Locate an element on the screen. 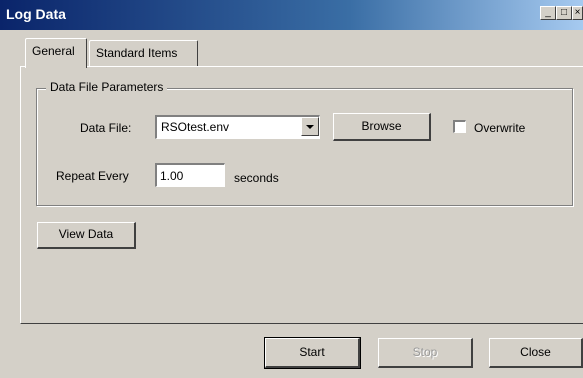 Image resolution: width=583 pixels, height=378 pixels. stop-button-label: Stop is located at coordinates (425, 352).